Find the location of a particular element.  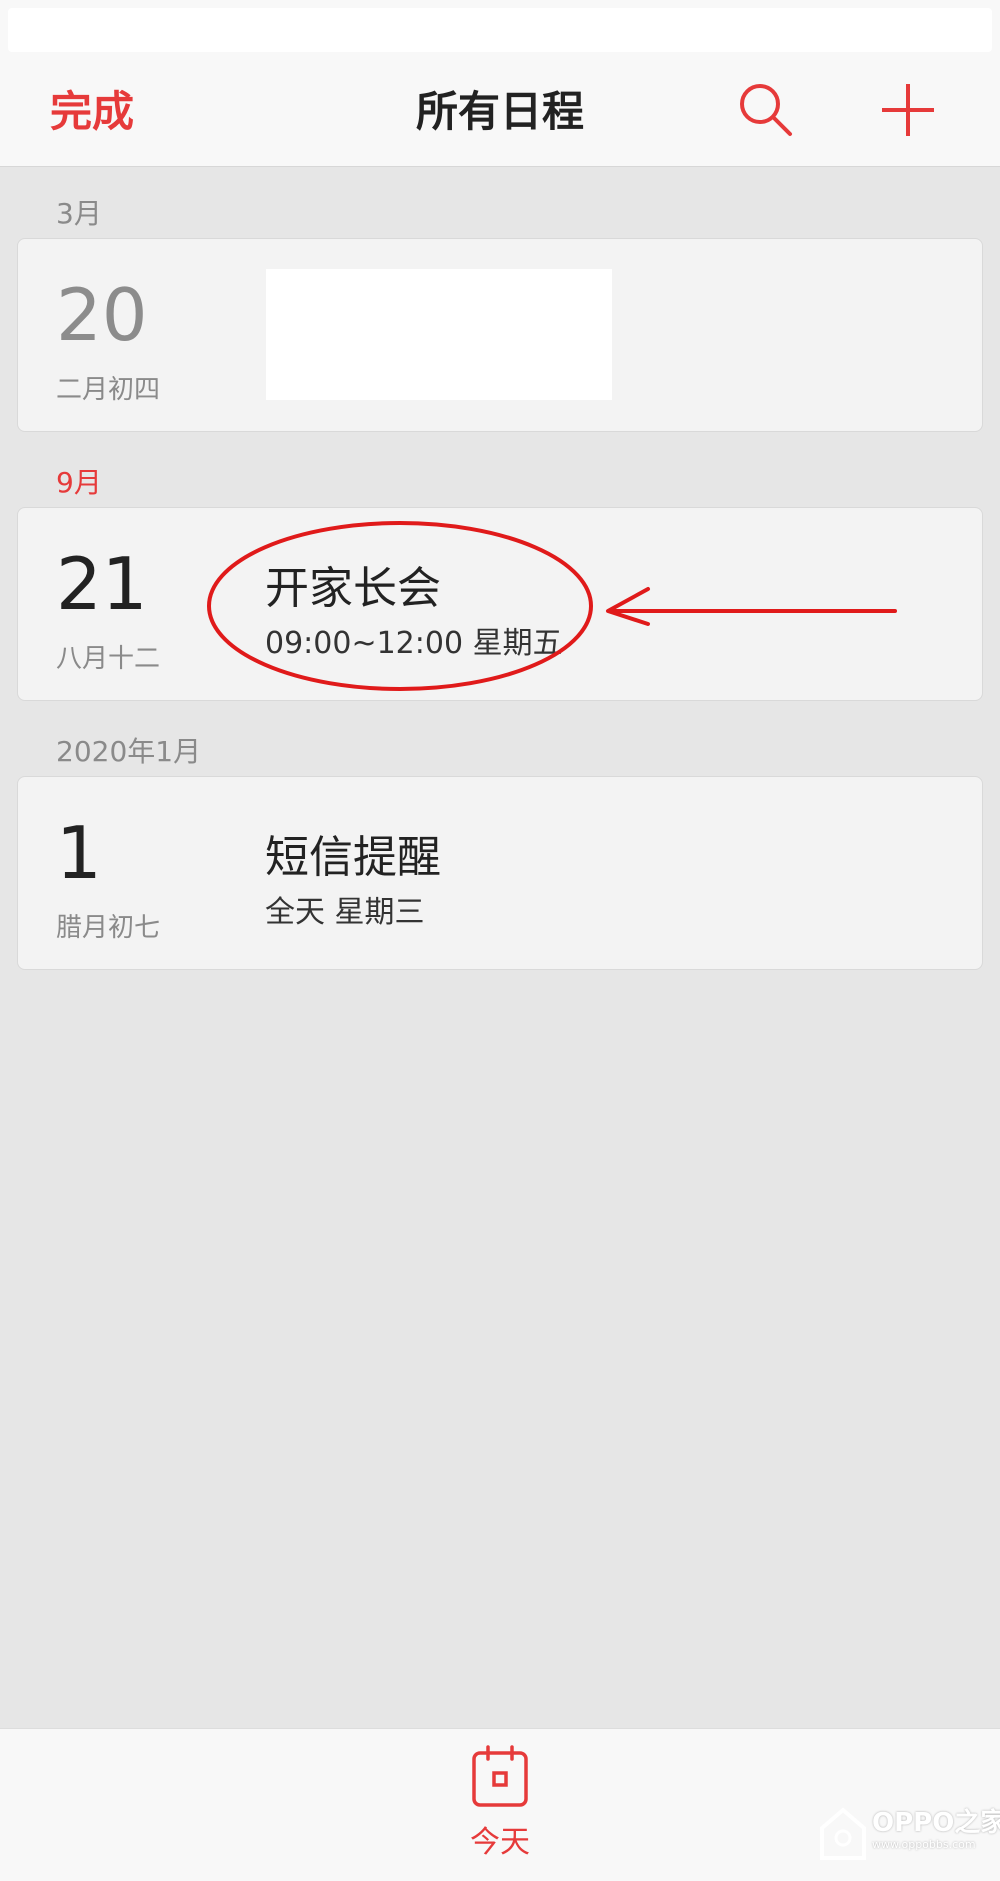

event-title: 短信提醒 is located at coordinates (353, 857).